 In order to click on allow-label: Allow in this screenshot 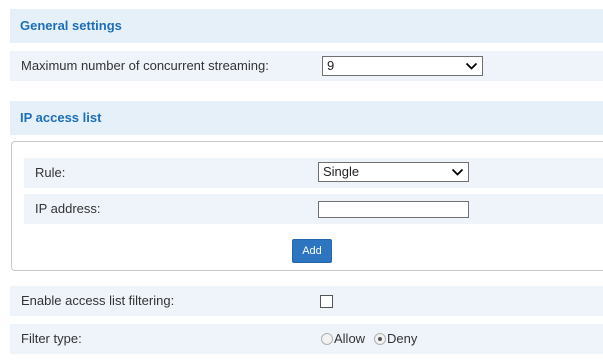, I will do `click(349, 339)`.